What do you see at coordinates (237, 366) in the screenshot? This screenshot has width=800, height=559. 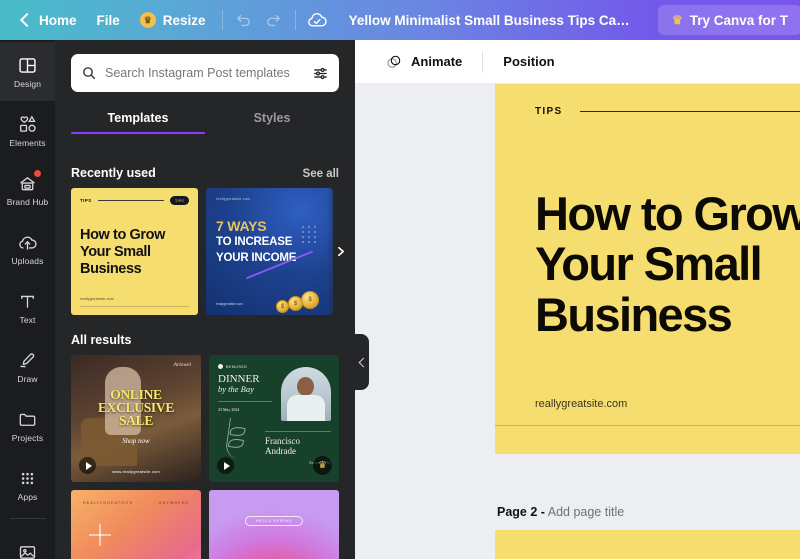 I see `card-brand-label: BEMUSED` at bounding box center [237, 366].